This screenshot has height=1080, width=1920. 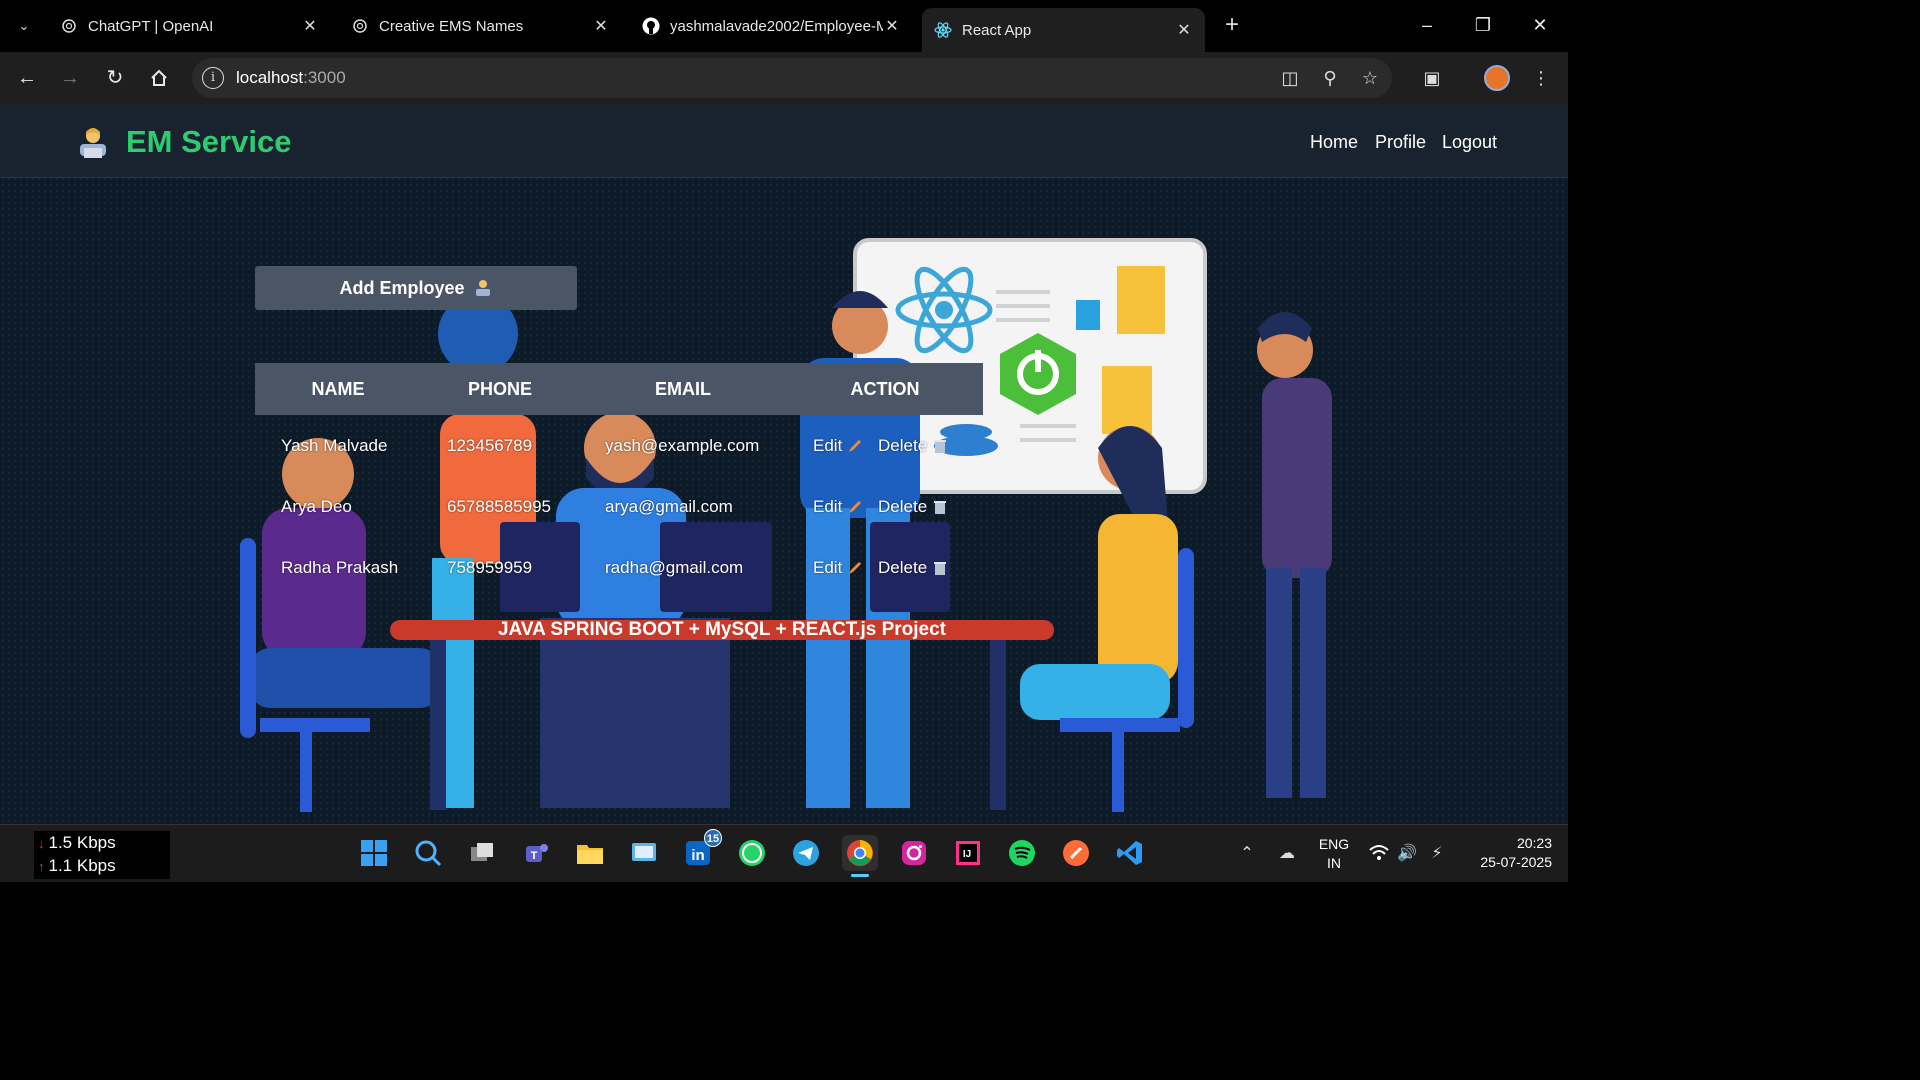 I want to click on tab-react-app: React App ✕, so click(x=1063, y=30).